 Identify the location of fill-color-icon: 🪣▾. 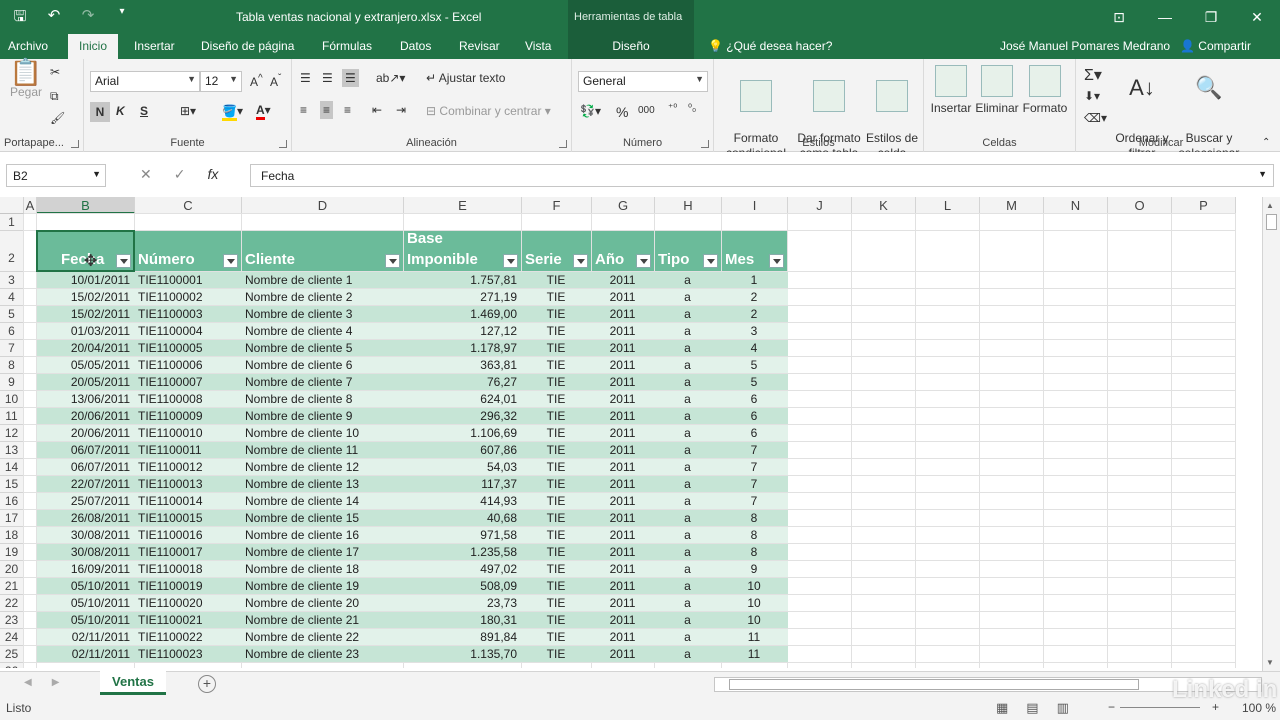
(232, 112).